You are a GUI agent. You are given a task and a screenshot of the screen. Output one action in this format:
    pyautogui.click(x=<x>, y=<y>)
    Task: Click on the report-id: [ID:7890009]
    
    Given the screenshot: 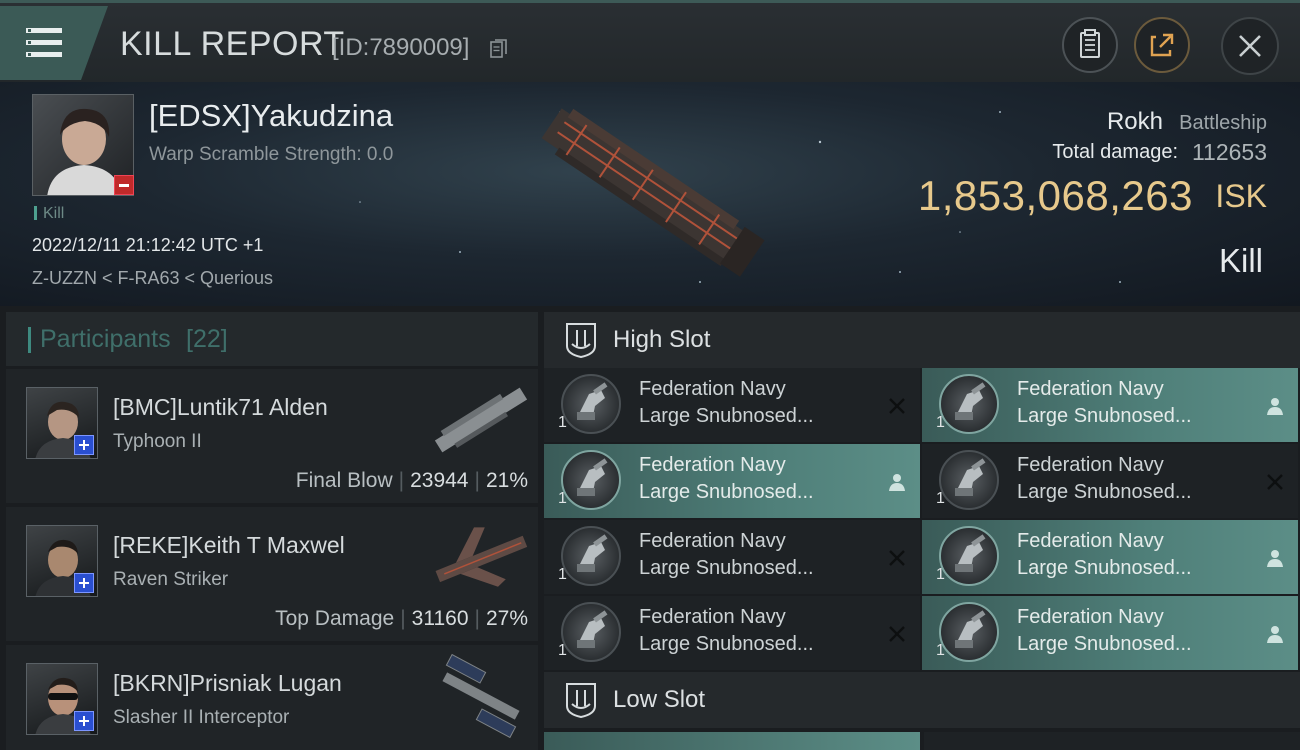 What is the action you would take?
    pyautogui.click(x=401, y=47)
    